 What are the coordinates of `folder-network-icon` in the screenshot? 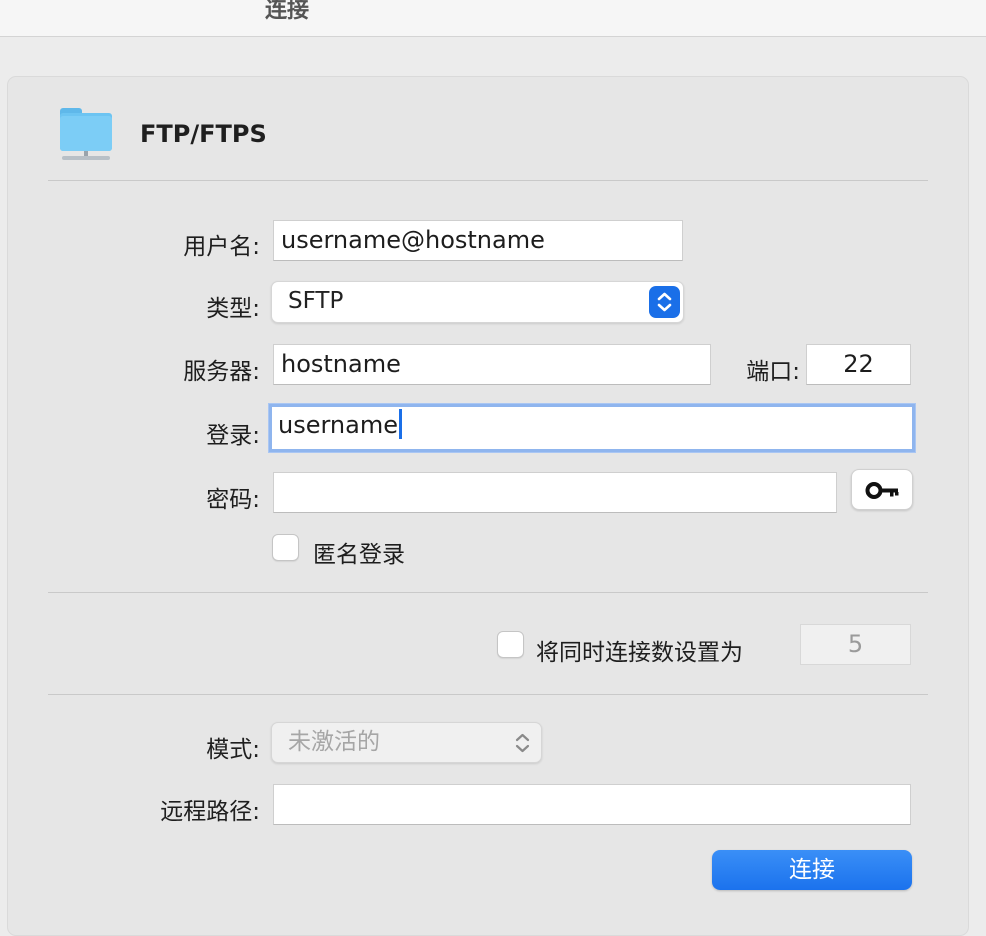 It's located at (86, 134).